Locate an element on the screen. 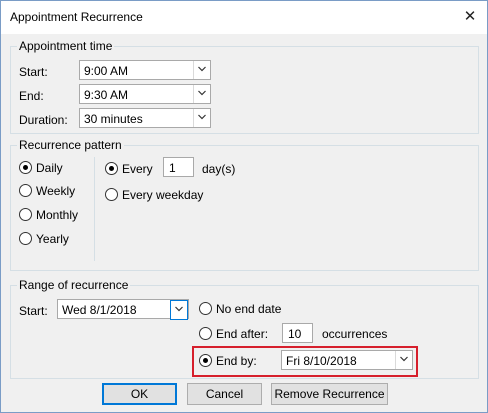  end-by-label: End by: is located at coordinates (236, 361).